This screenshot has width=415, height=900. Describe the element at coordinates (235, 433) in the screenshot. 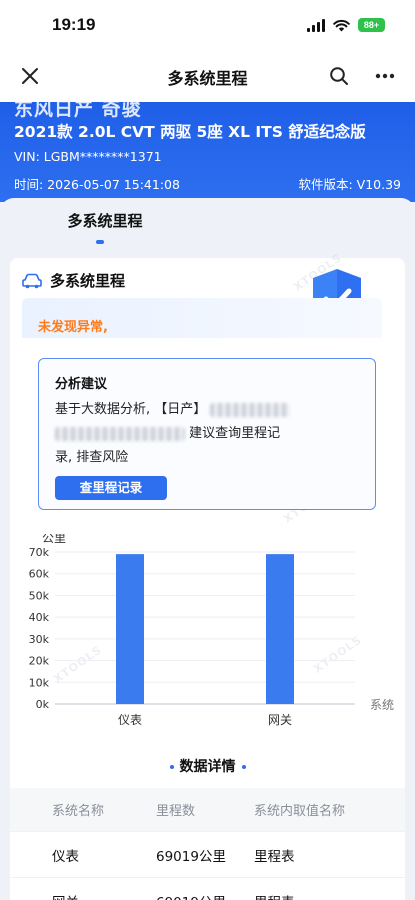

I see `analysis-text-part2: 建议查询里程记` at that location.